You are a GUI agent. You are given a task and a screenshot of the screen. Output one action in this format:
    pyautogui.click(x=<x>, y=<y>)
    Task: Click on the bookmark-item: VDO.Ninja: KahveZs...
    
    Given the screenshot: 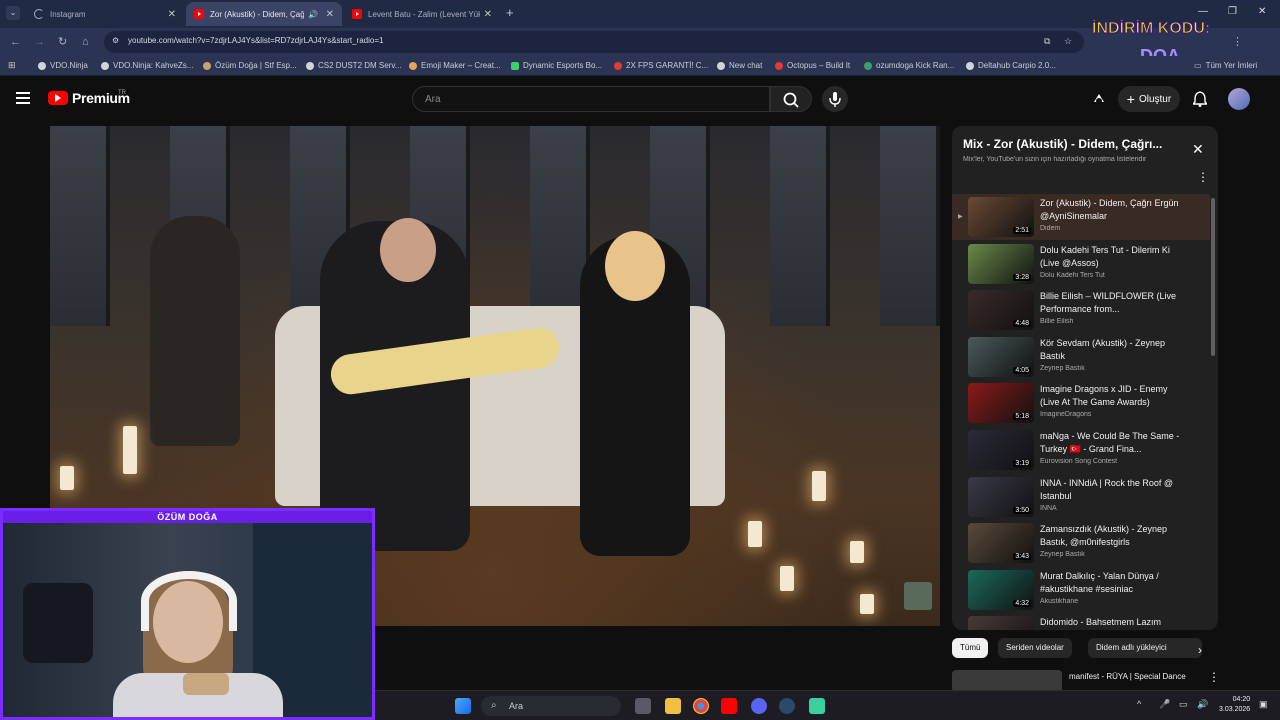 What is the action you would take?
    pyautogui.click(x=147, y=65)
    